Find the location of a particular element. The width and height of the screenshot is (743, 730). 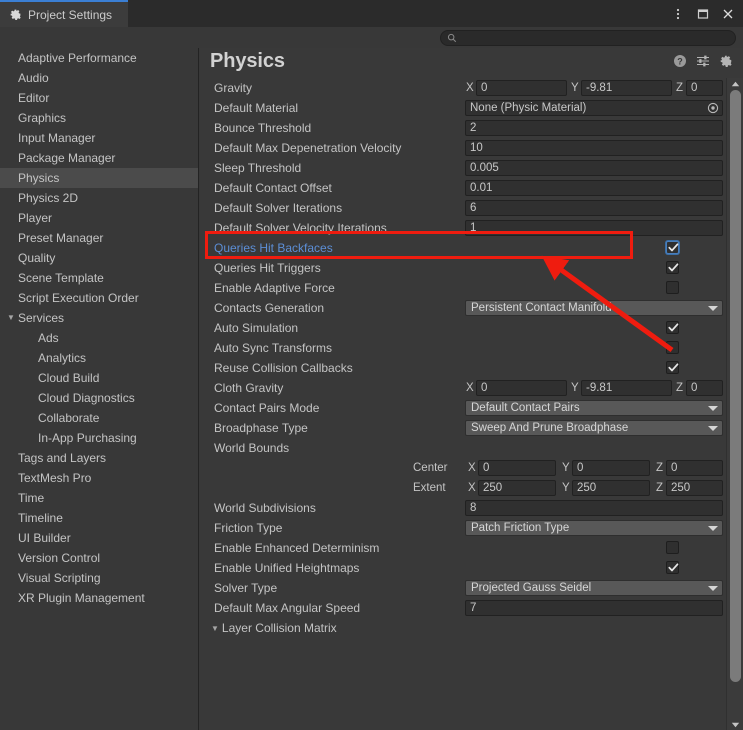

world-bounds-extent-z-input: 250 is located at coordinates (694, 488).